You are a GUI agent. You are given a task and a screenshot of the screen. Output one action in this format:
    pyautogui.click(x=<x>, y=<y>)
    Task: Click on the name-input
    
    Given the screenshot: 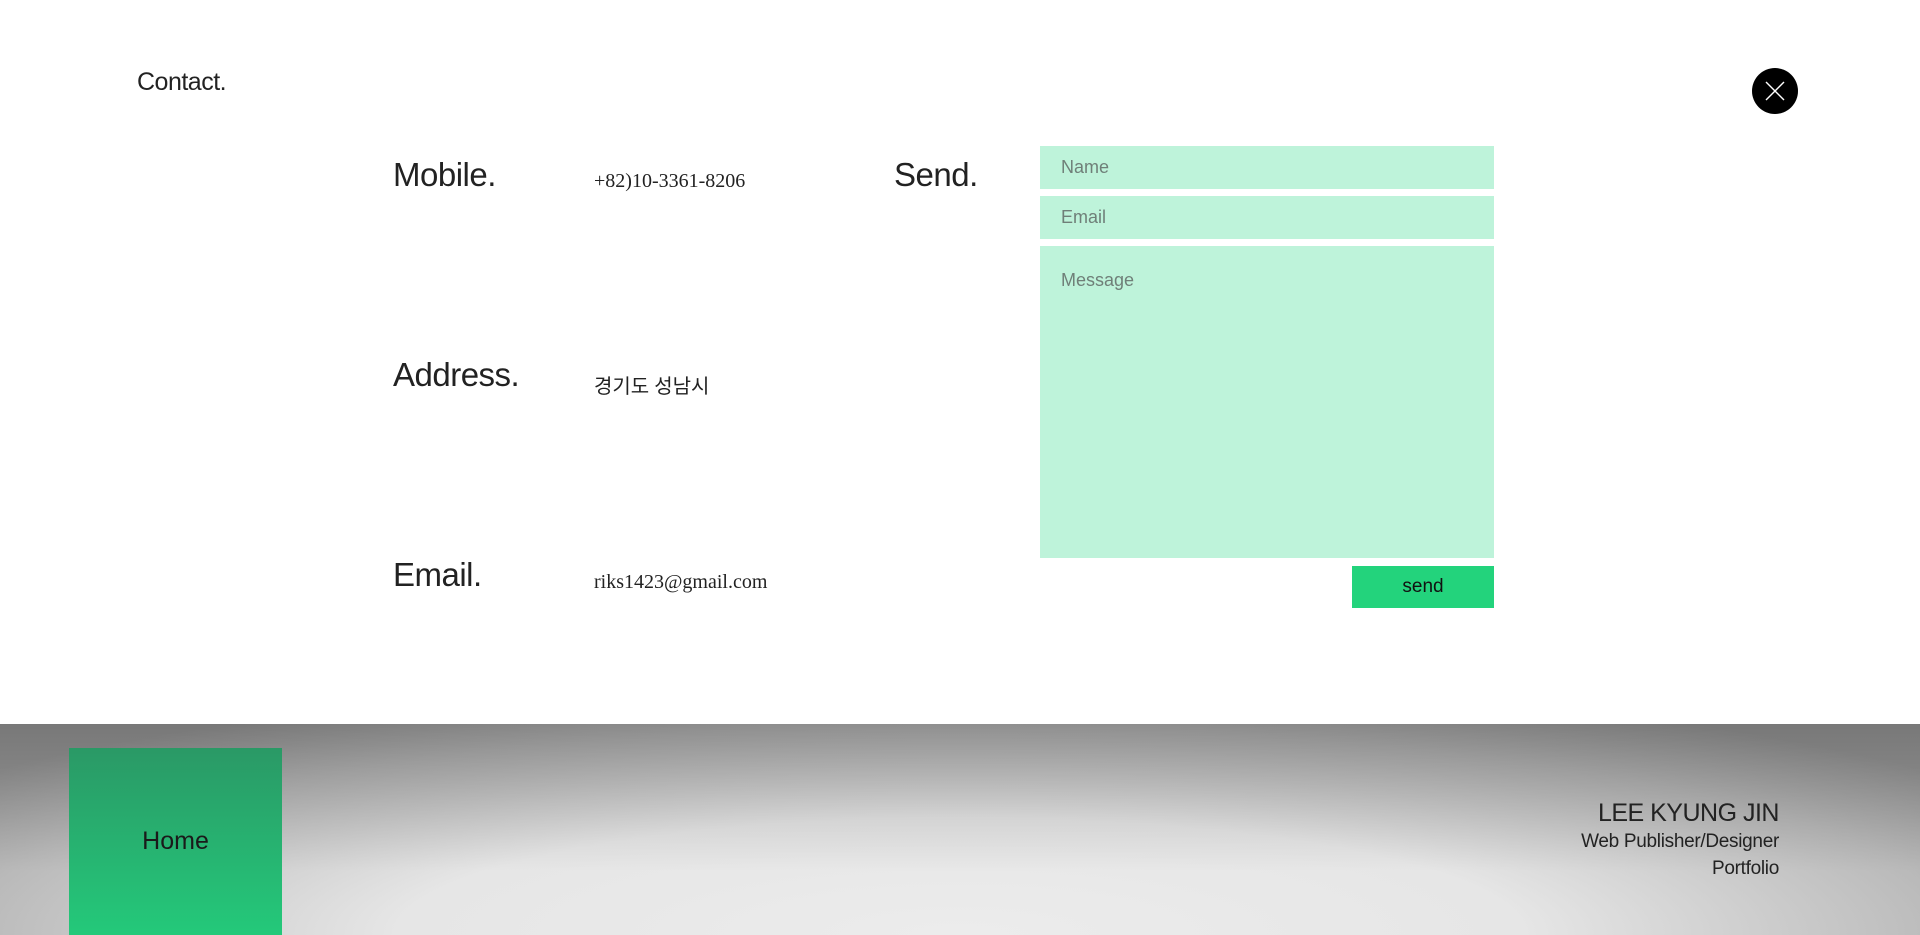 What is the action you would take?
    pyautogui.click(x=1267, y=167)
    